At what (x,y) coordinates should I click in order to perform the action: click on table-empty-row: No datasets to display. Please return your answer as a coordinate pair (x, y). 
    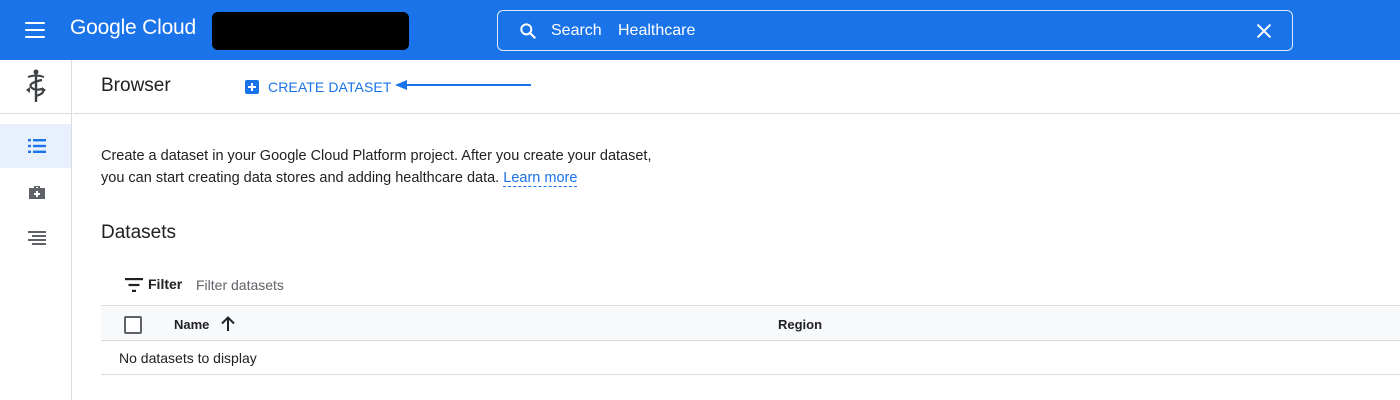
    Looking at the image, I should click on (750, 358).